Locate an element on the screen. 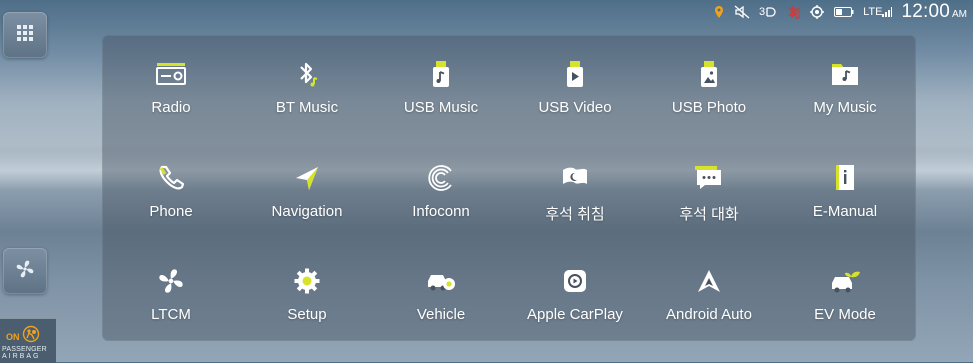 The height and width of the screenshot is (363, 973). home-menu-button is located at coordinates (25, 35).